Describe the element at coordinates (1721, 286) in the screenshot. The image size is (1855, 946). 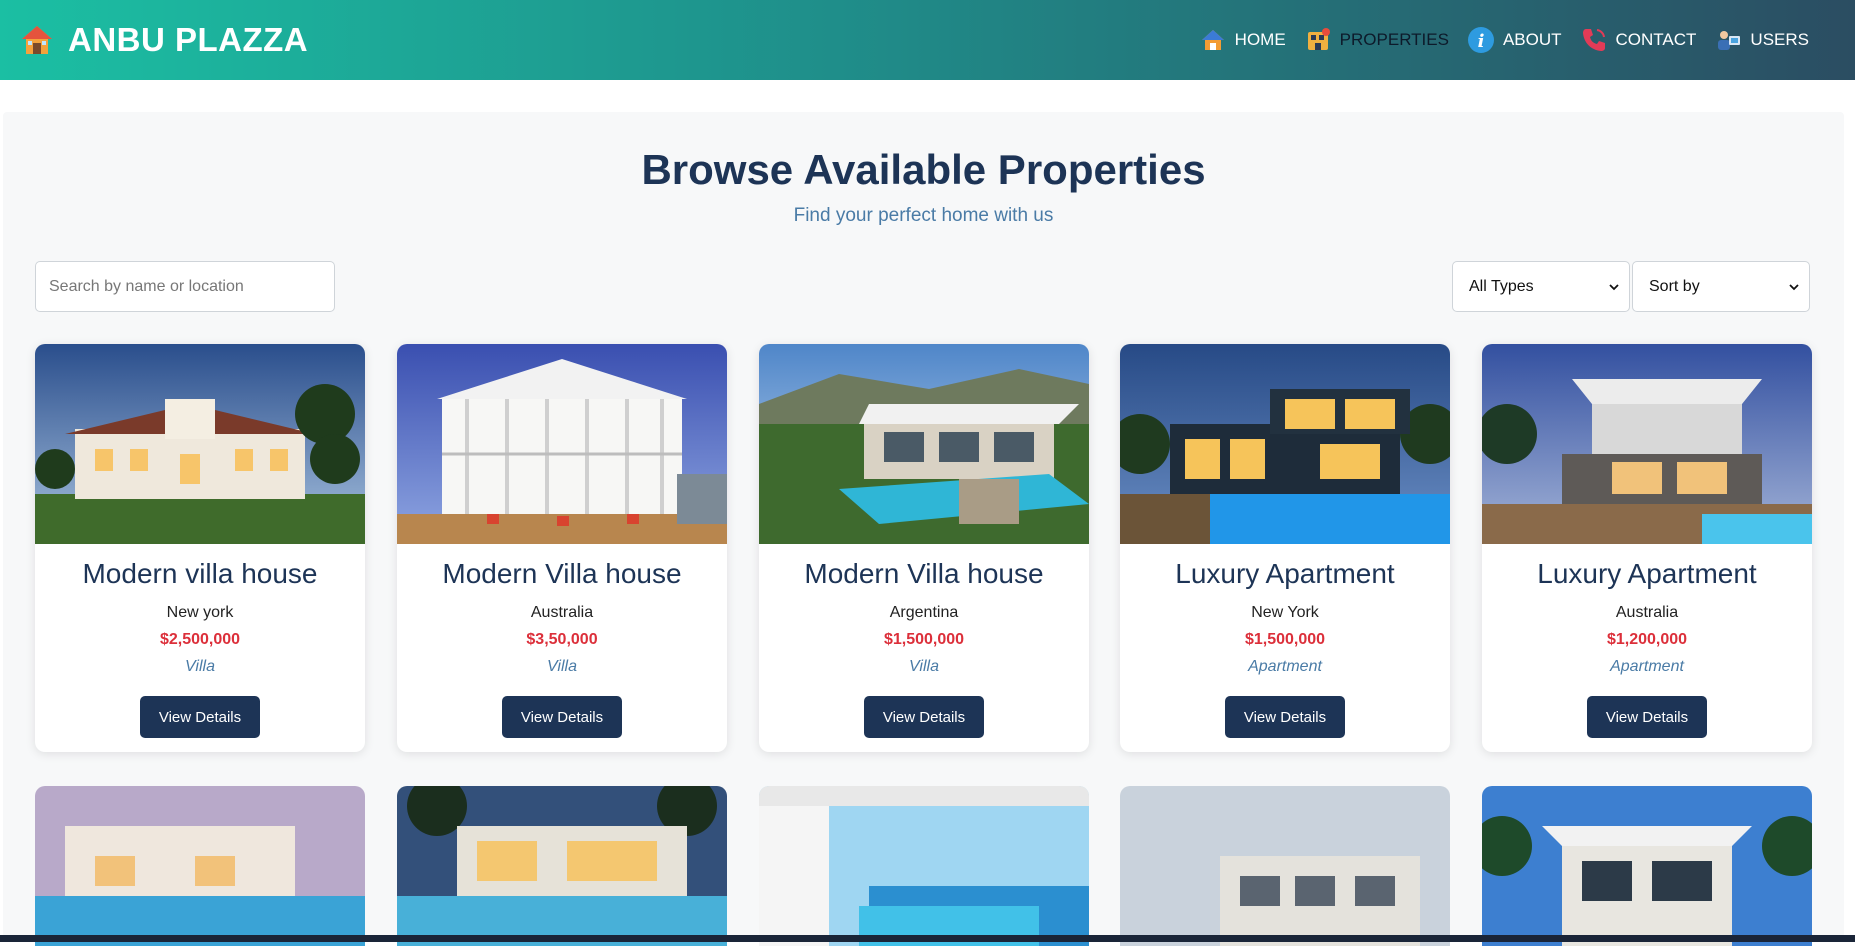
I see `sort-select: Sort by` at that location.